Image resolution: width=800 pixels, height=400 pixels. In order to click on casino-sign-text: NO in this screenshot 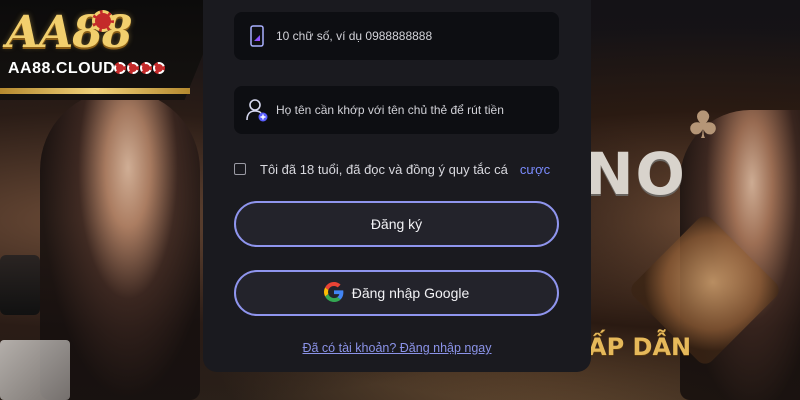, I will do `click(636, 174)`.